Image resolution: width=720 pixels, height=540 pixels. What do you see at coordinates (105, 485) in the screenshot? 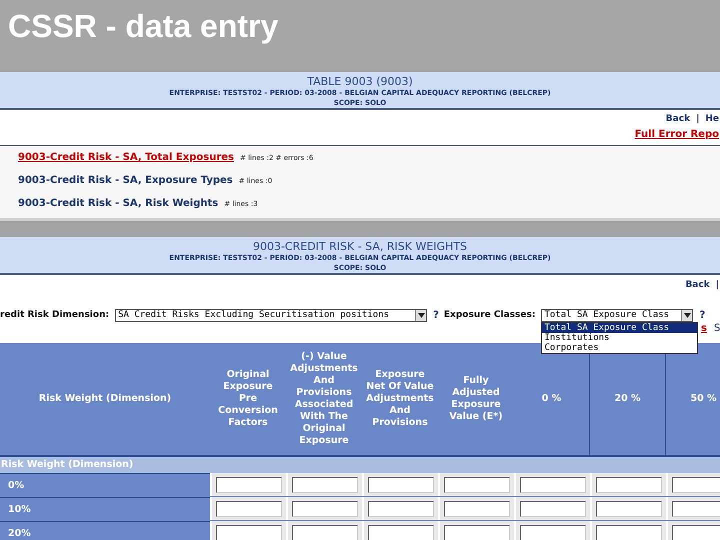
I see `row-label: 0%` at bounding box center [105, 485].